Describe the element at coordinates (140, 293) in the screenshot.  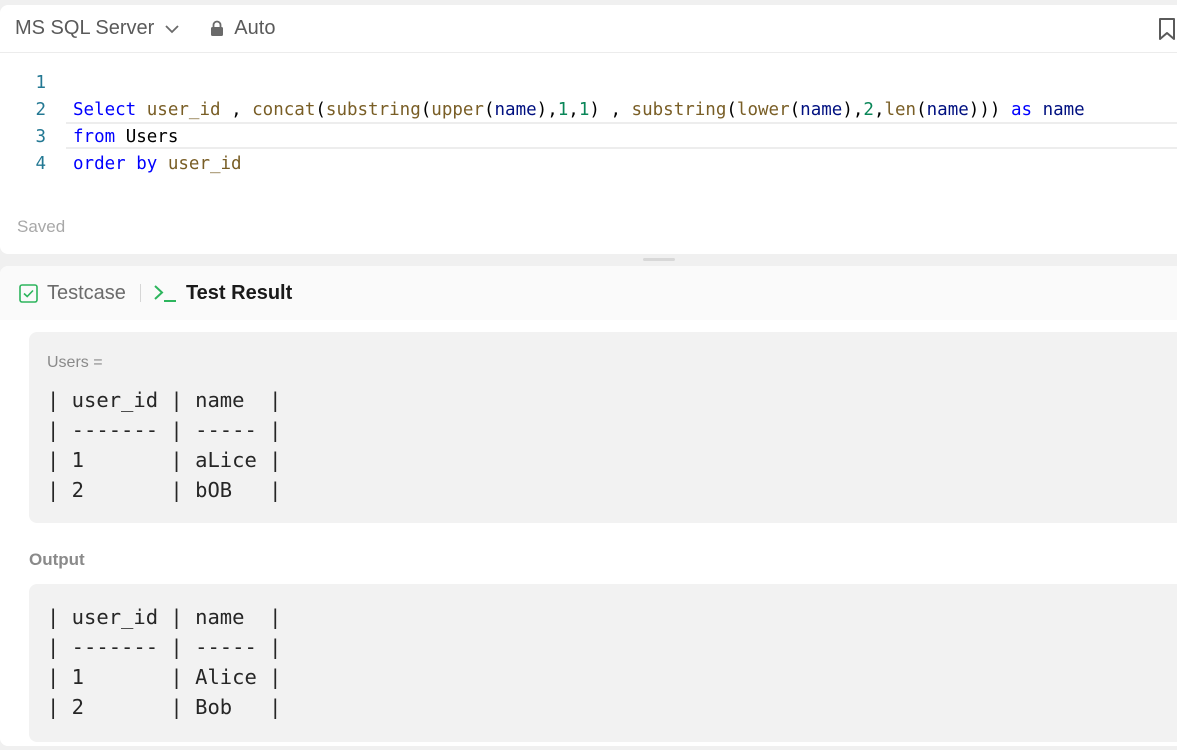
I see `tab-divider` at that location.